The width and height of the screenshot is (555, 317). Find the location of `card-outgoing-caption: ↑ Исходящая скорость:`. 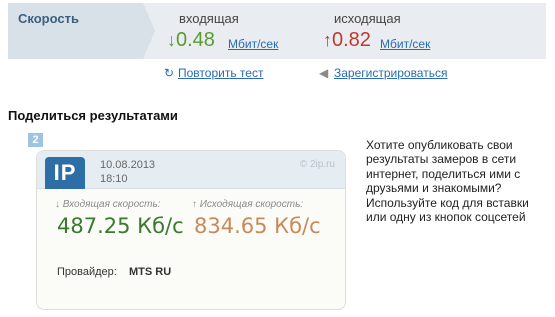

card-outgoing-caption: ↑ Исходящая скорость: is located at coordinates (247, 204).